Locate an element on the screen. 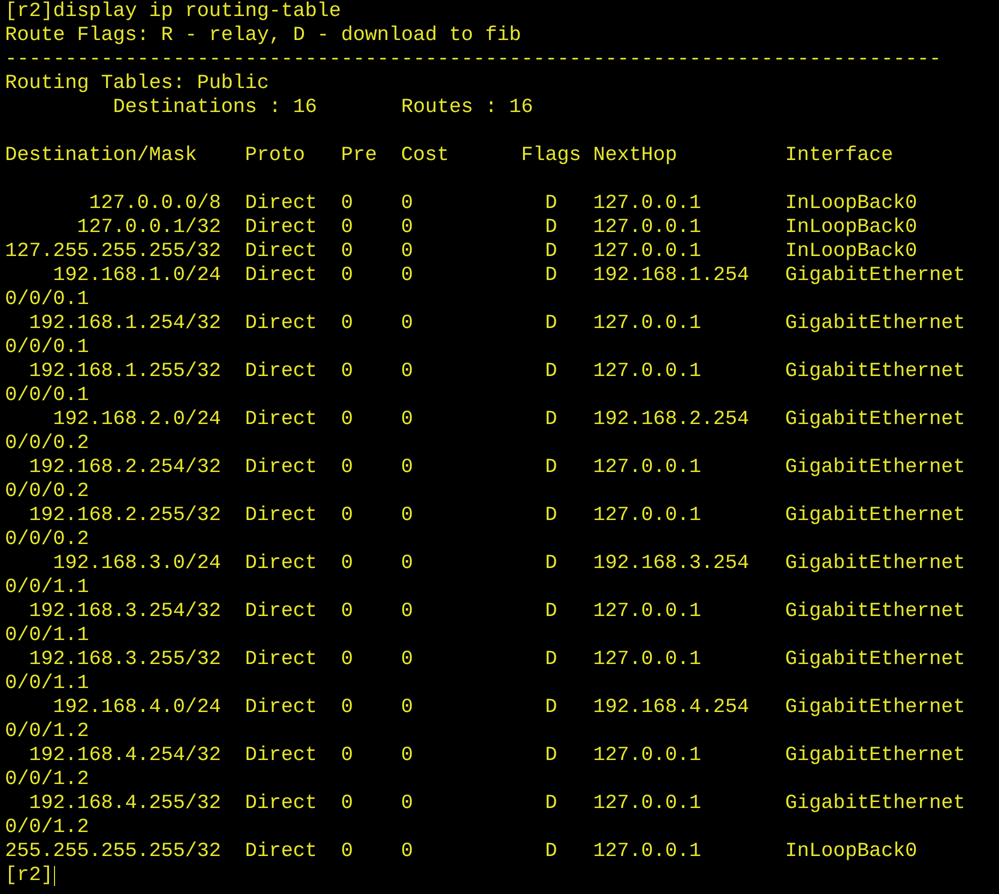  route-entry: 192.168.1.0/24 Direct 0 0 D 192.168.1.254 GigabitEthernet0/0/0.1 is located at coordinates (485, 288).